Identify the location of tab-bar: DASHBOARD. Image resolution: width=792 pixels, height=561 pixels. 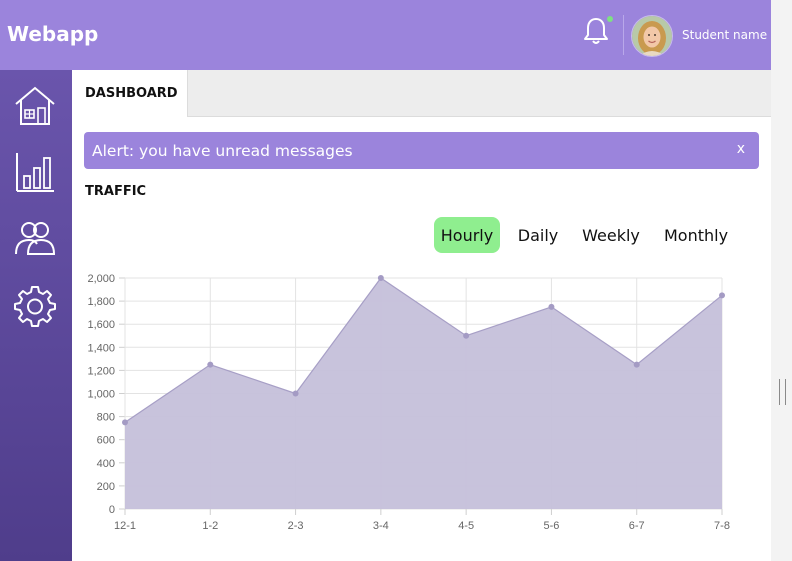
(421, 93).